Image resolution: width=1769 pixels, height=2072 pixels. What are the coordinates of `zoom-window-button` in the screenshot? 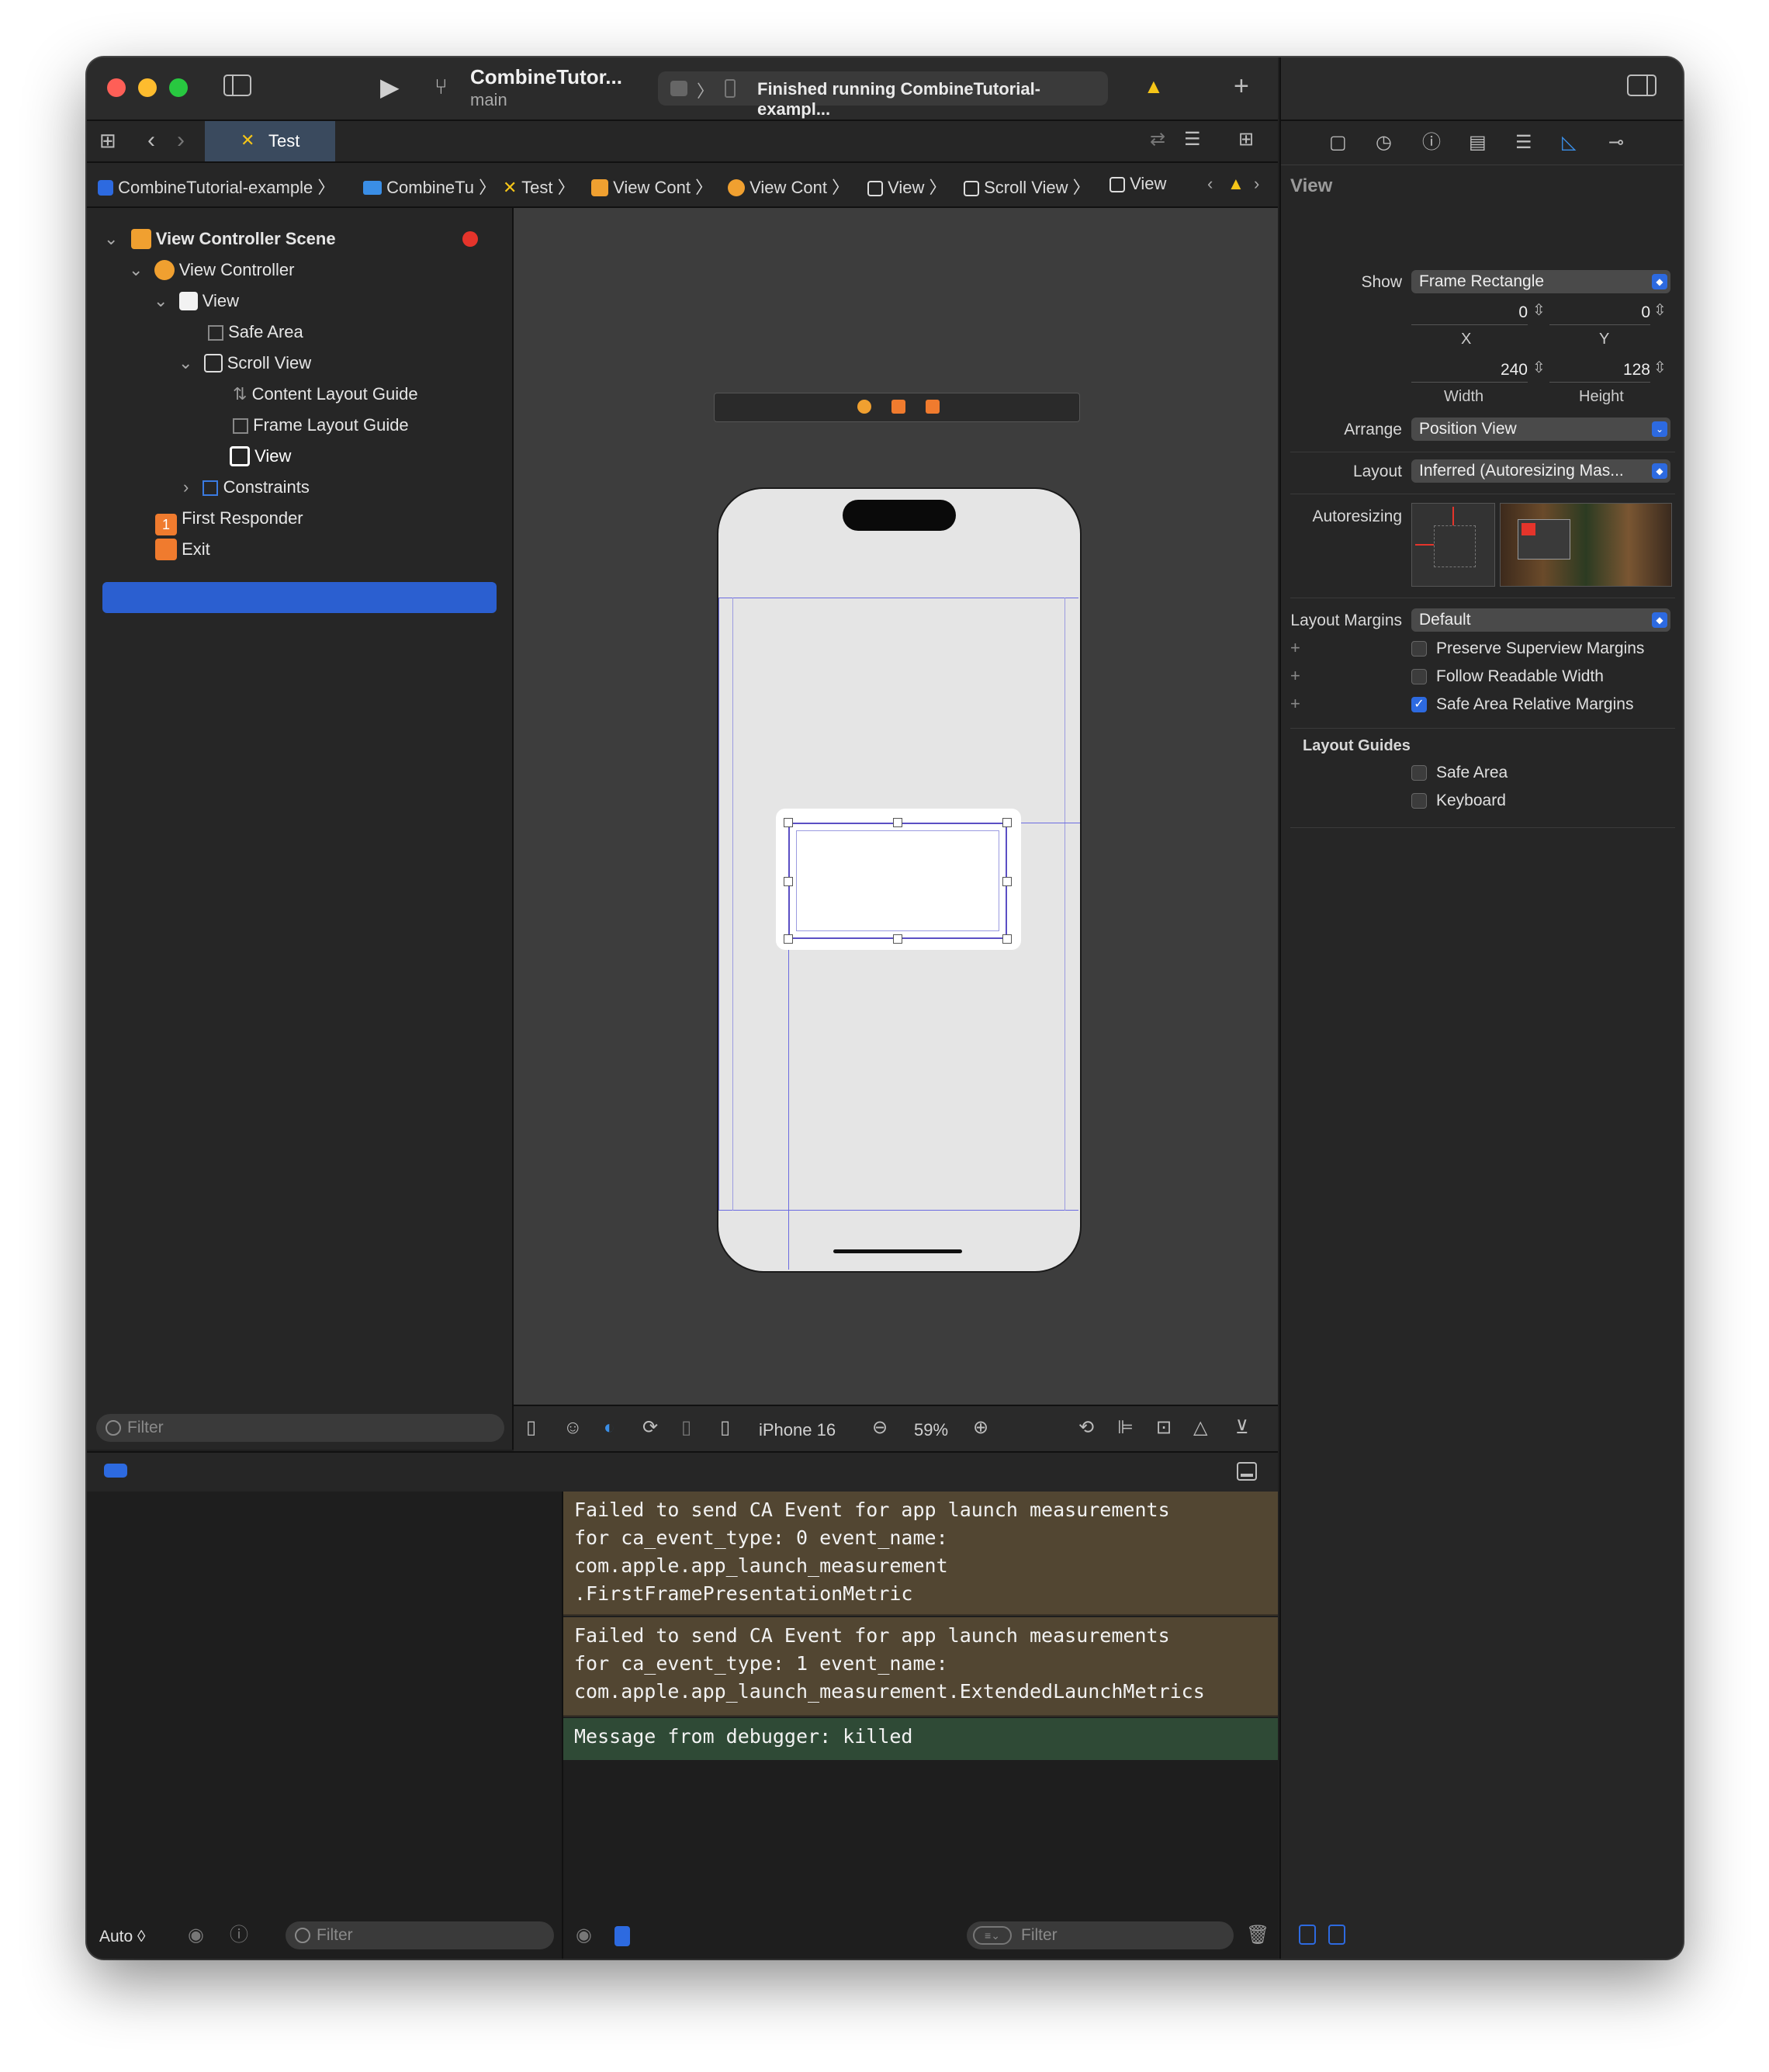 It's located at (178, 87).